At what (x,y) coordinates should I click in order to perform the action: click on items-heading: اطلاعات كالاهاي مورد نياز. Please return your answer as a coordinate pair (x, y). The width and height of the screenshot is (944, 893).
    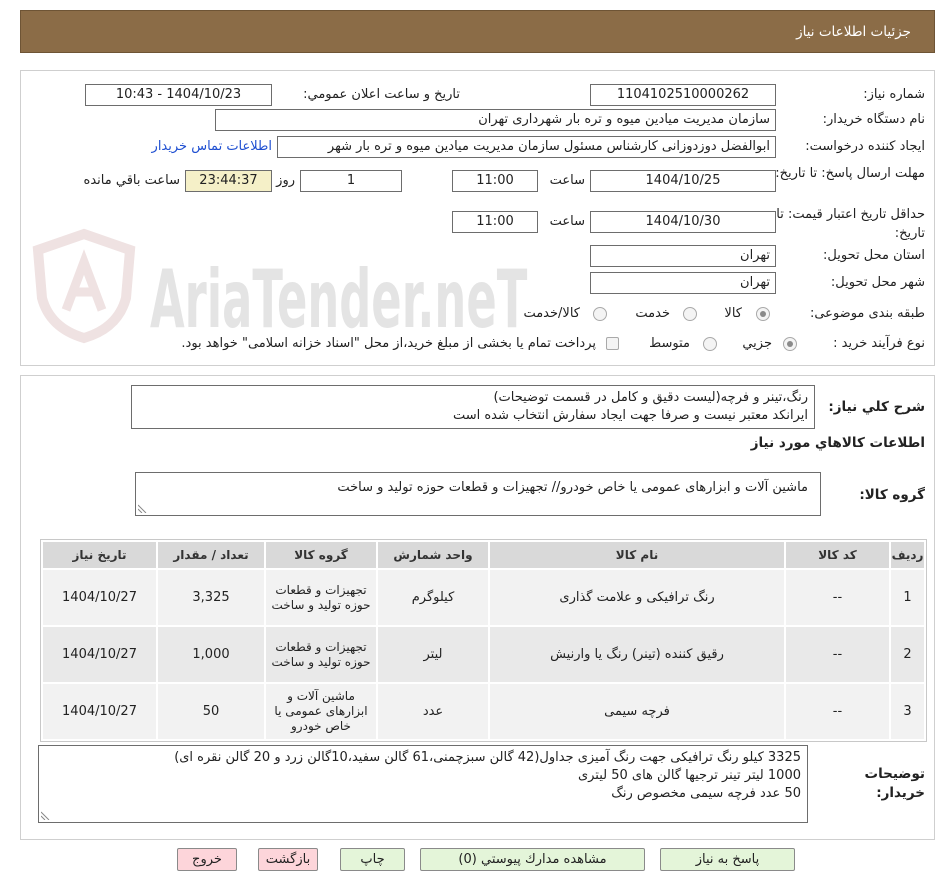
    Looking at the image, I should click on (837, 443).